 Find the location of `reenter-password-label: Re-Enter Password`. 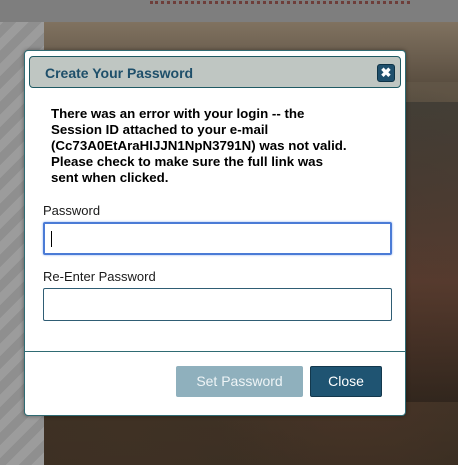

reenter-password-label: Re-Enter Password is located at coordinates (99, 276).